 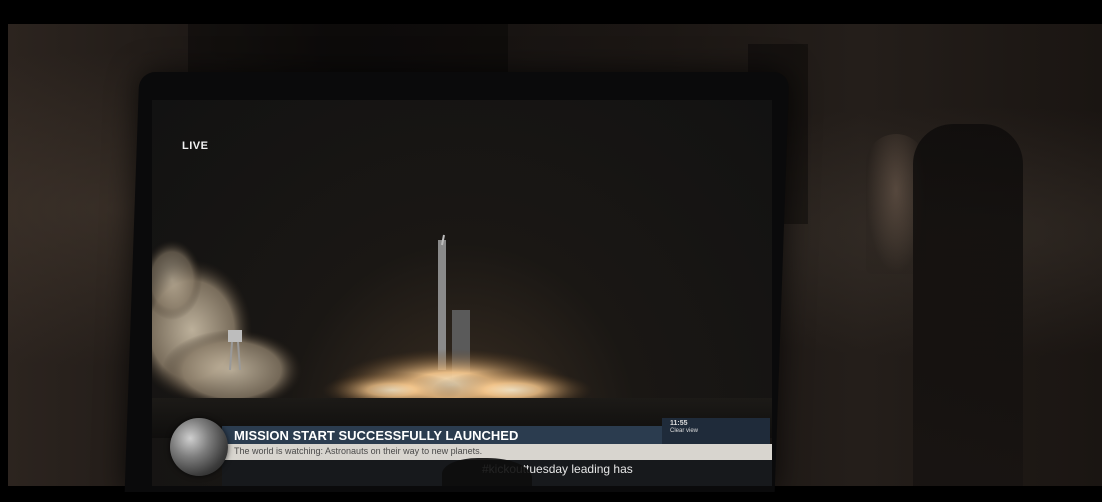 What do you see at coordinates (199, 447) in the screenshot?
I see `globe-icon` at bounding box center [199, 447].